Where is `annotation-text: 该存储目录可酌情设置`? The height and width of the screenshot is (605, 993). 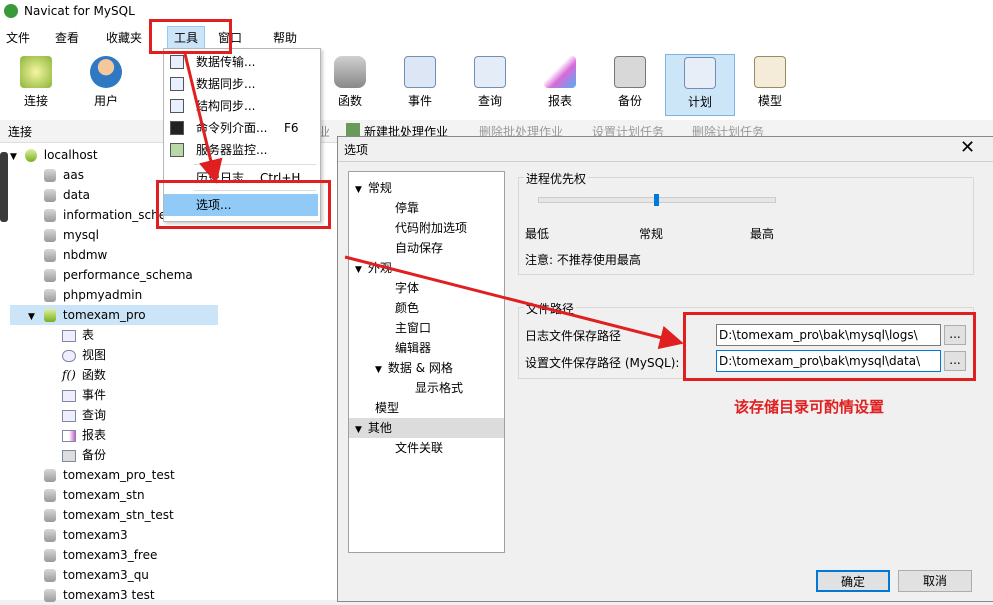 annotation-text: 该存储目录可酌情设置 is located at coordinates (809, 407).